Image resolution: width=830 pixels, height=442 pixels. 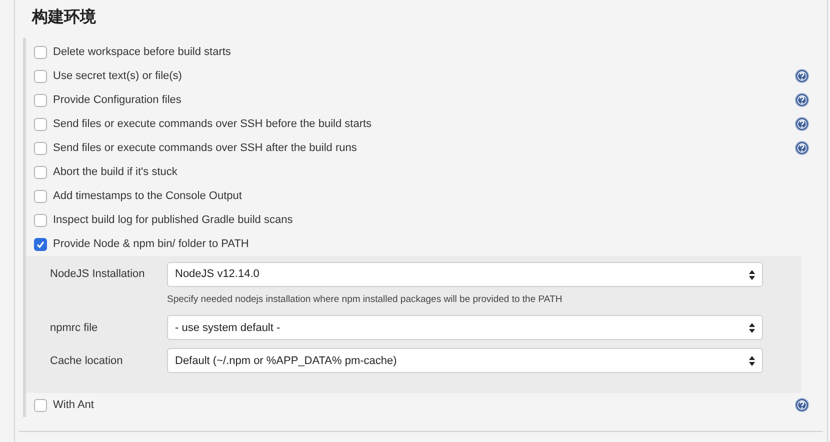 I want to click on check-icon, so click(x=40, y=244).